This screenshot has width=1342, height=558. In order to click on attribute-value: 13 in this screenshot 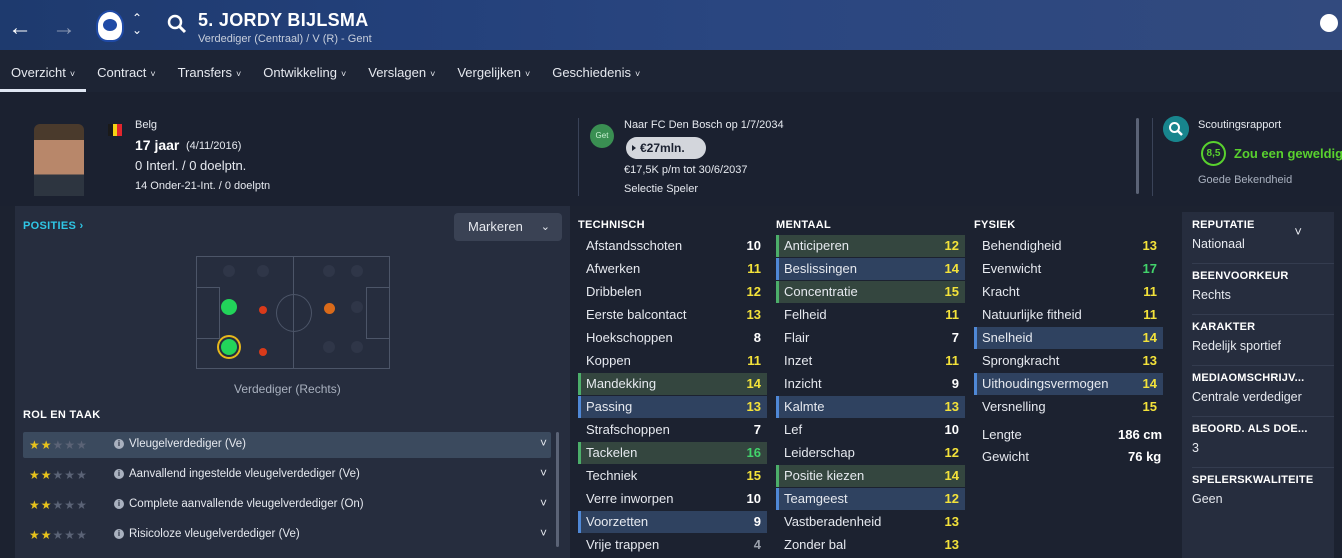, I will do `click(951, 521)`.